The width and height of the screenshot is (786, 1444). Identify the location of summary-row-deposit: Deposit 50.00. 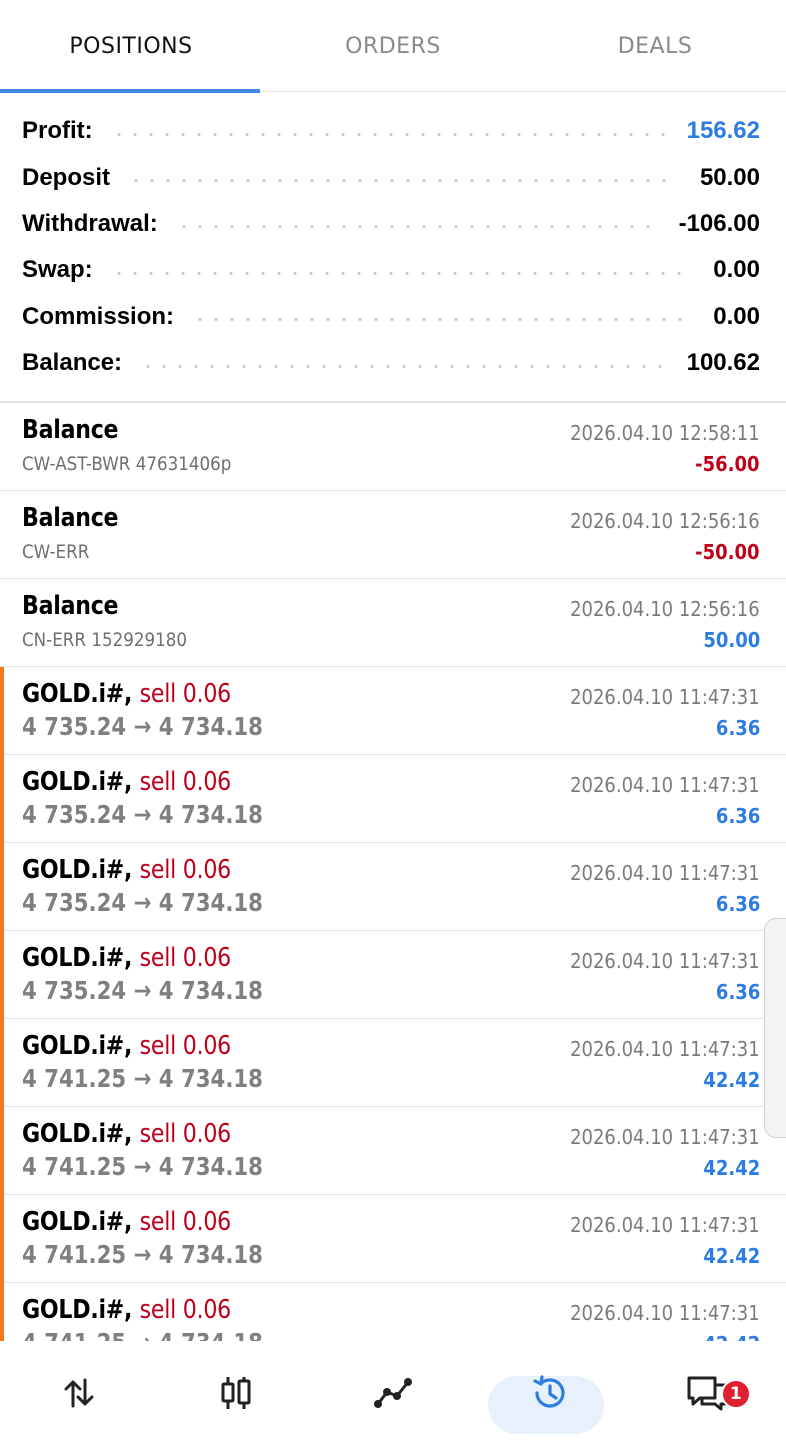
(393, 177).